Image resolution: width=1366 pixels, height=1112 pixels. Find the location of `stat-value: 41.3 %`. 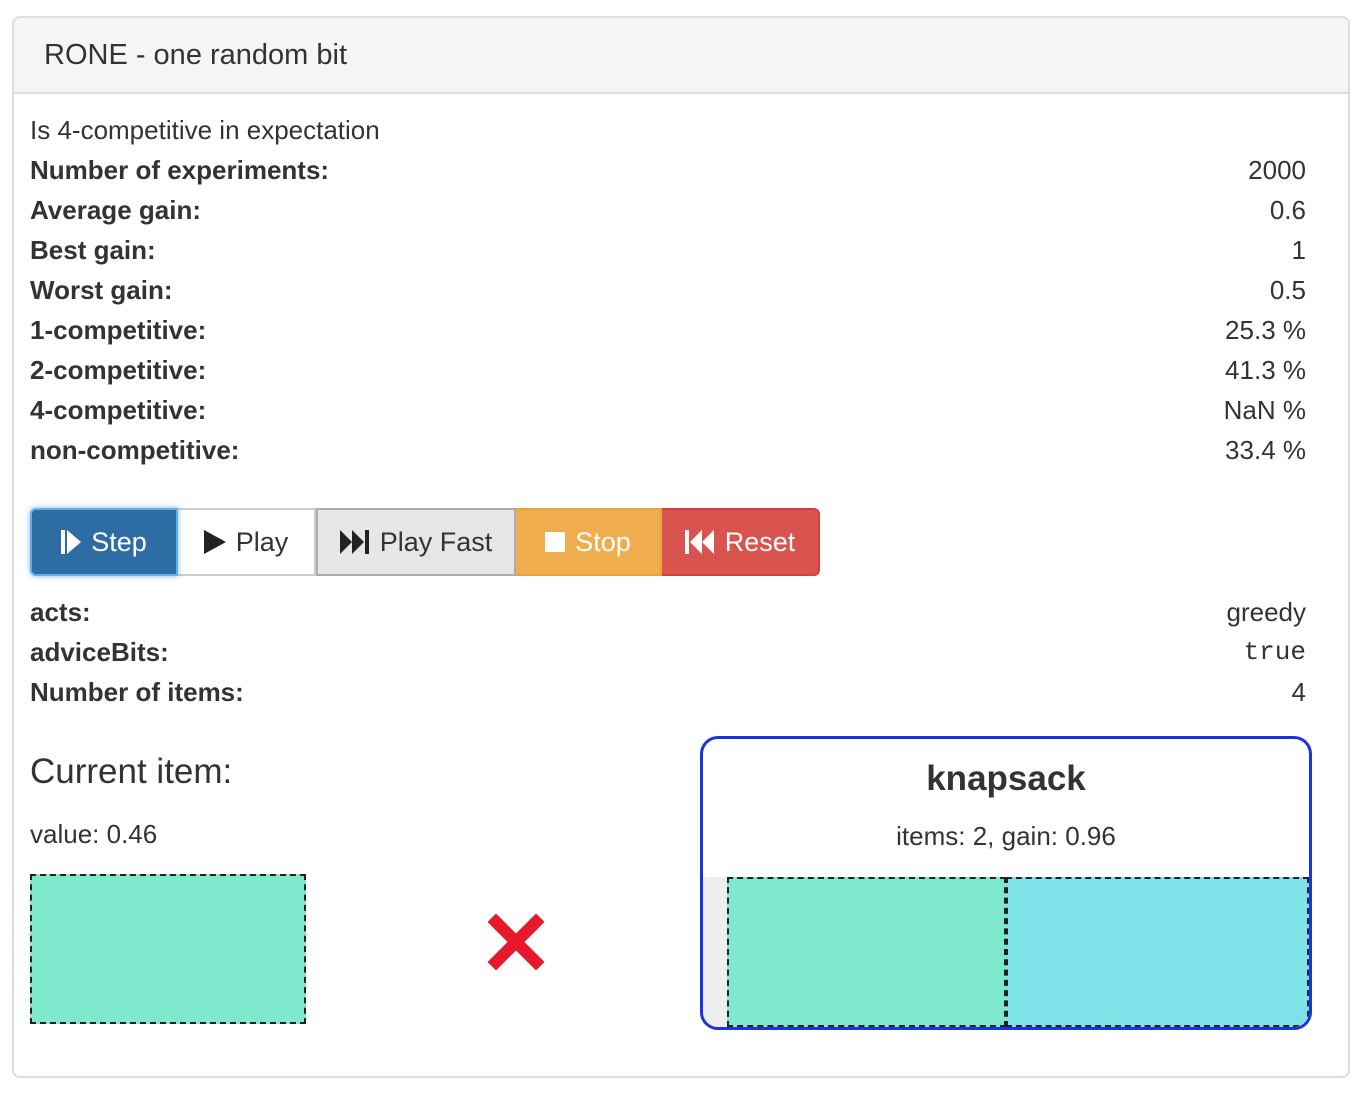

stat-value: 41.3 % is located at coordinates (1265, 370).